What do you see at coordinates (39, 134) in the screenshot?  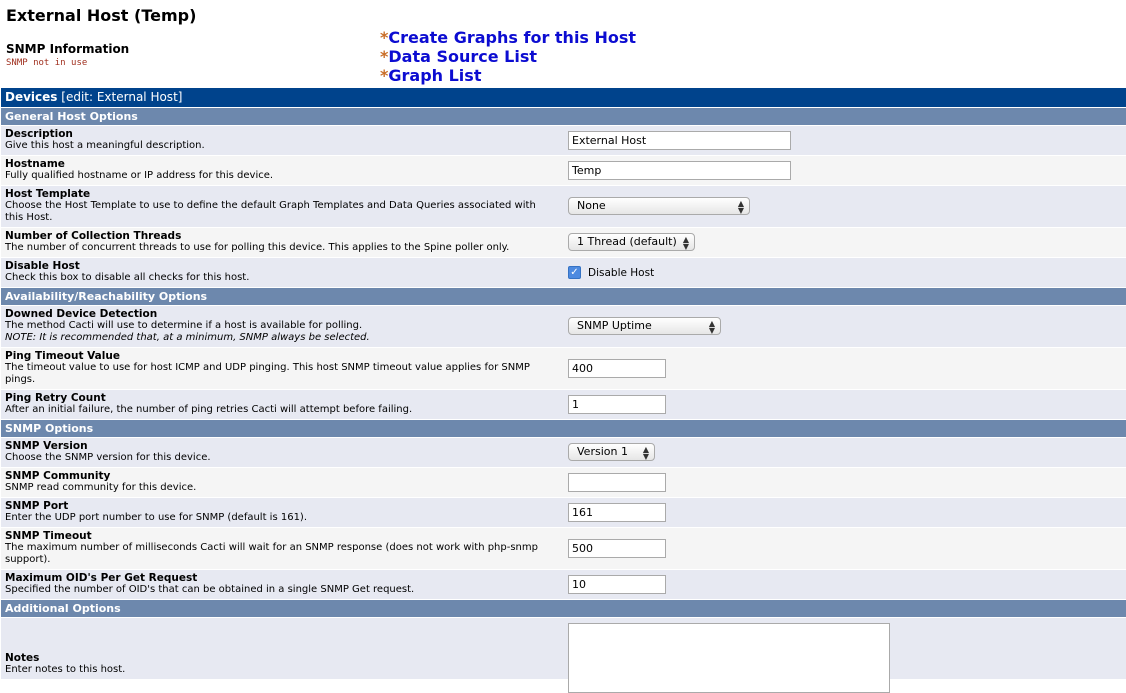 I see `field-title: Description` at bounding box center [39, 134].